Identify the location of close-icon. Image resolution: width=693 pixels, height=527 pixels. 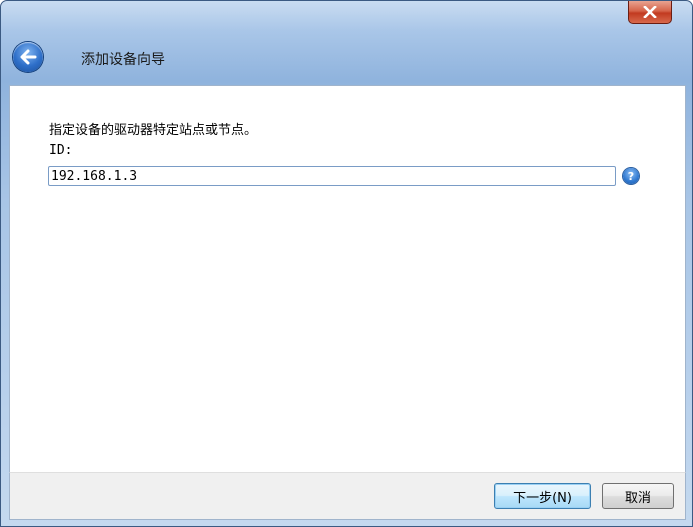
(650, 12).